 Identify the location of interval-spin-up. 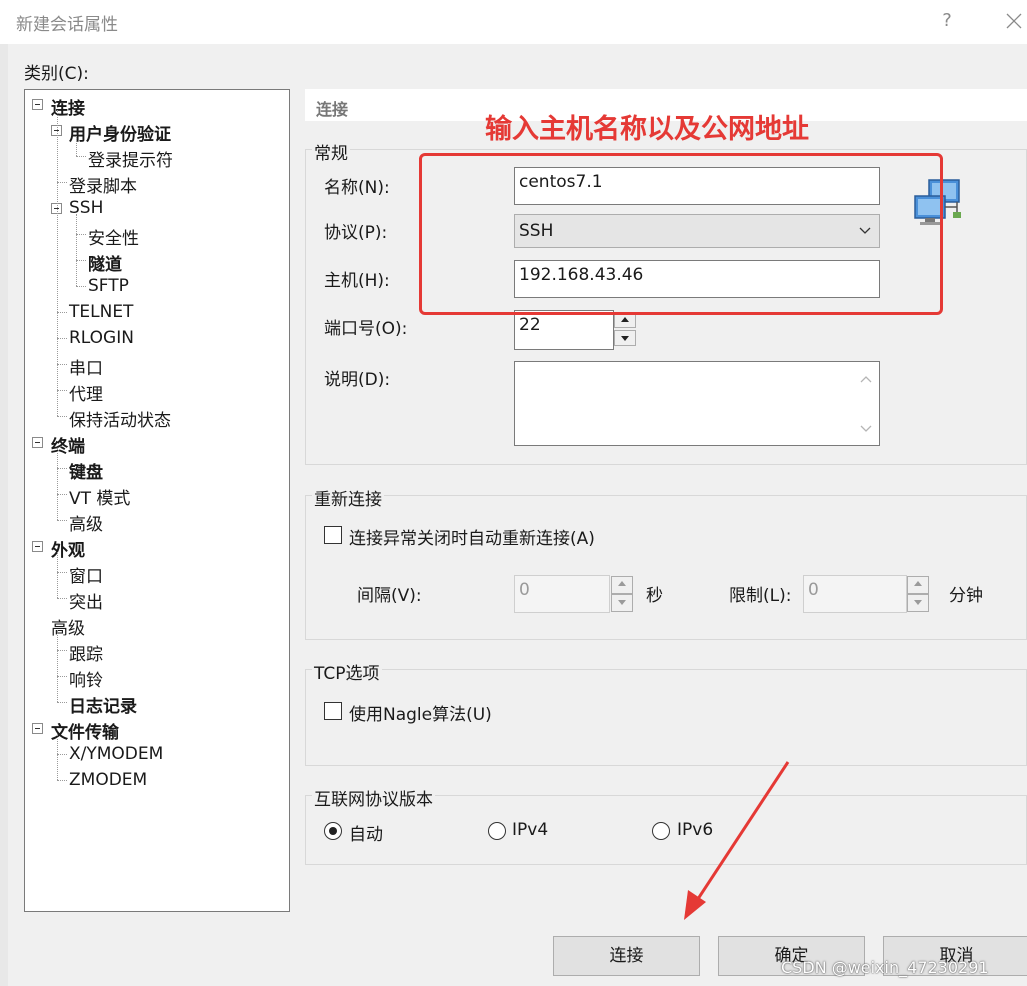
(622, 585).